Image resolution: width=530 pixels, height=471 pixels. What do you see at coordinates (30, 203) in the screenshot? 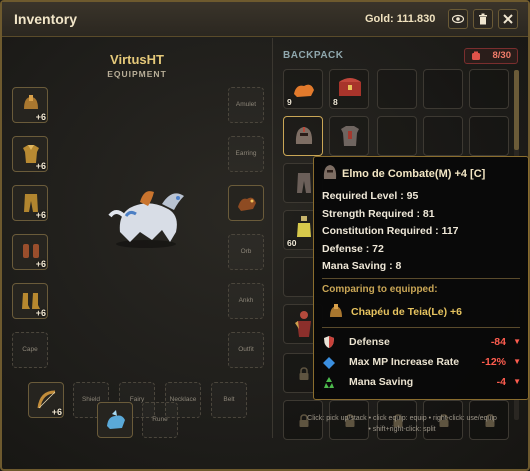
I see `equip-slot-pants: +6` at bounding box center [30, 203].